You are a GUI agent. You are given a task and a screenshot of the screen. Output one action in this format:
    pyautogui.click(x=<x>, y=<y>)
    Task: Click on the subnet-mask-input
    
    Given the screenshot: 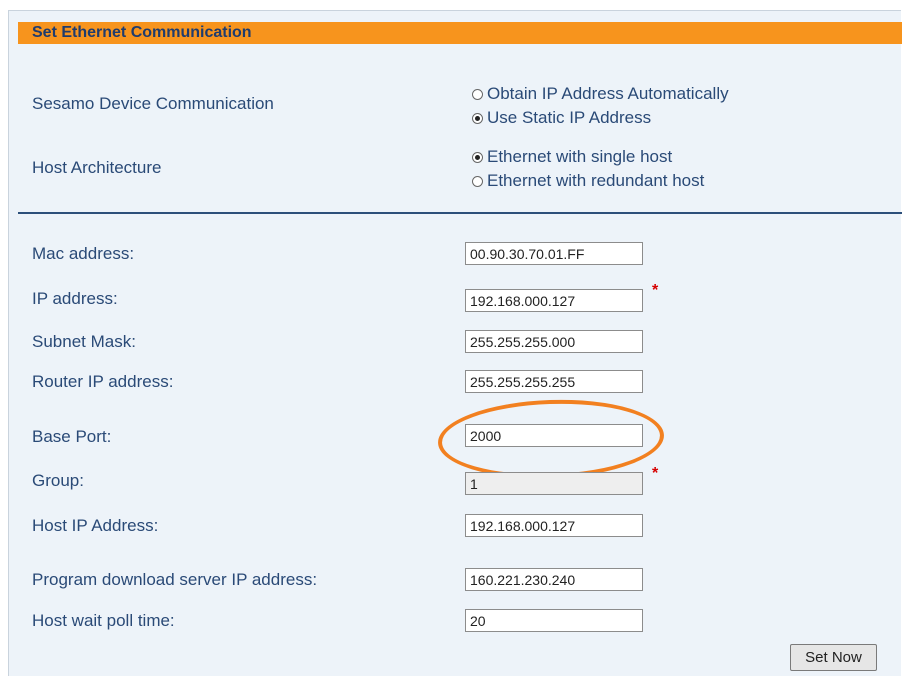 What is the action you would take?
    pyautogui.click(x=554, y=341)
    